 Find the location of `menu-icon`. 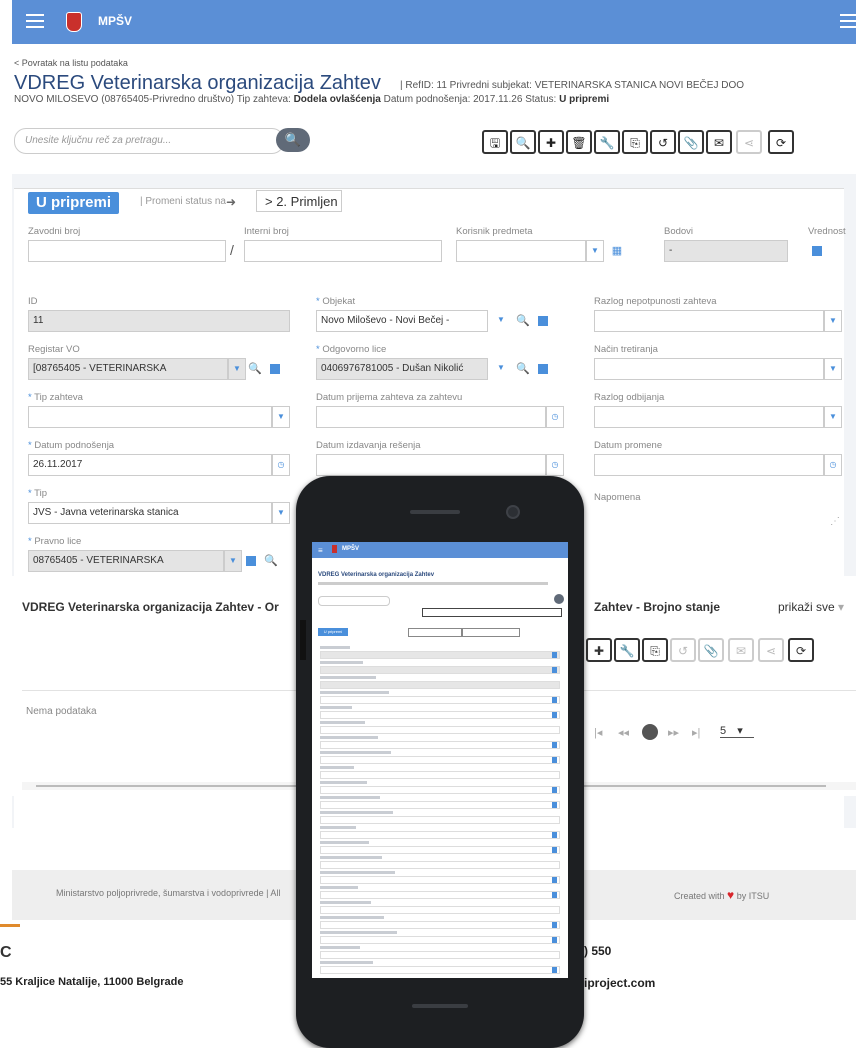

menu-icon is located at coordinates (35, 21).